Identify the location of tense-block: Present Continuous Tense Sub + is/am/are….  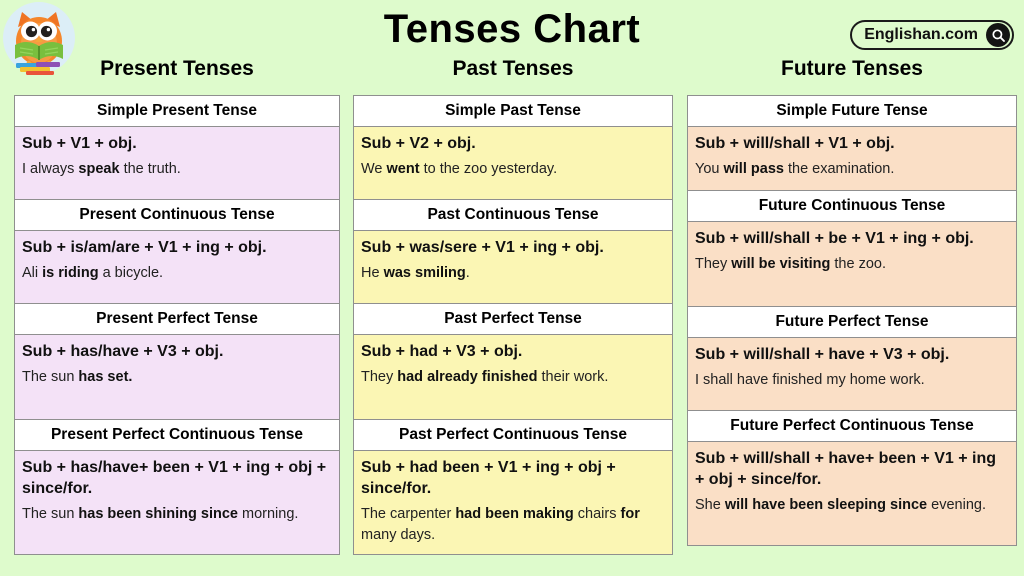
(177, 252).